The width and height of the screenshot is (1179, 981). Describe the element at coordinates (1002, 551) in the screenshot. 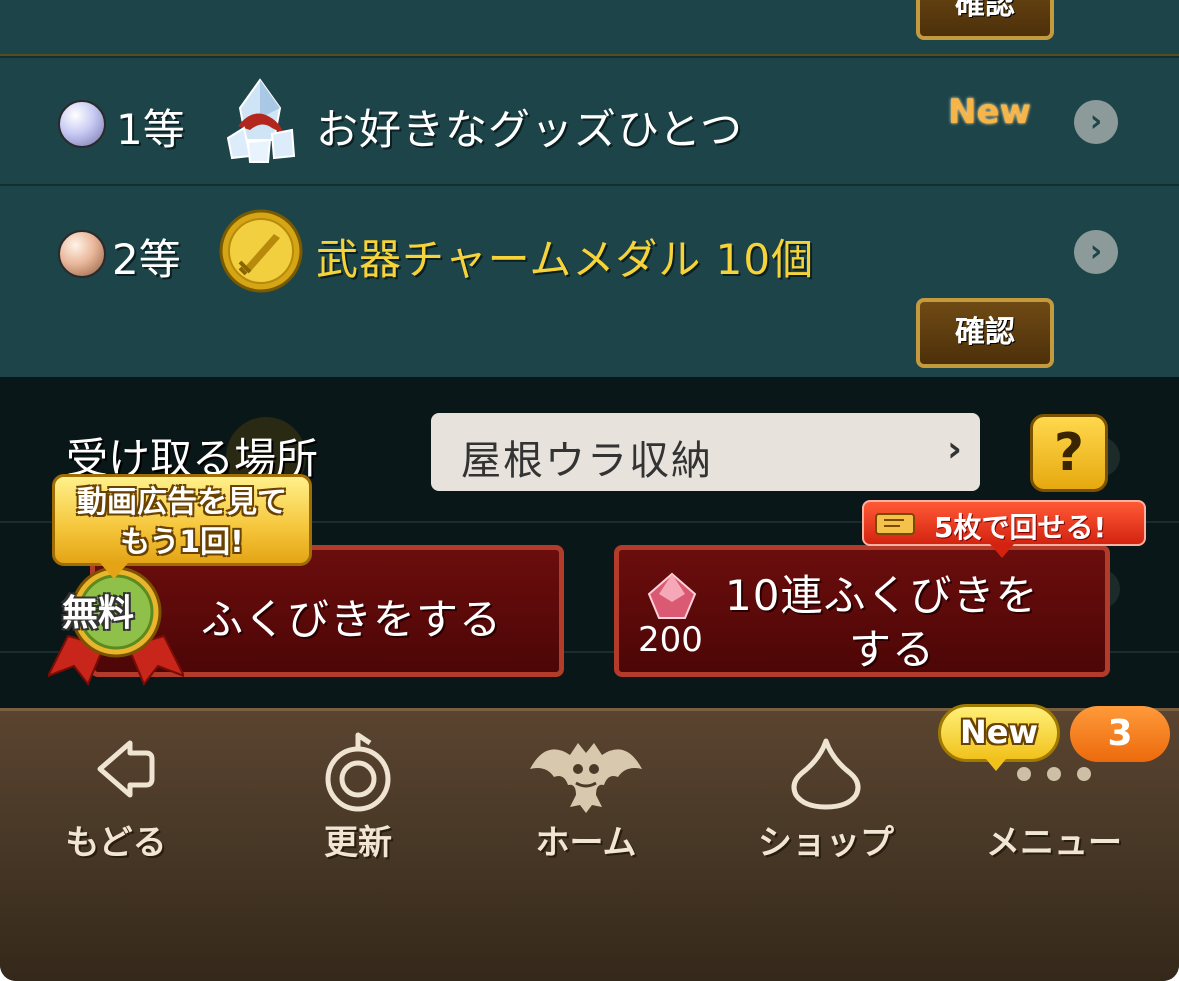

I see `ticket-tip` at that location.